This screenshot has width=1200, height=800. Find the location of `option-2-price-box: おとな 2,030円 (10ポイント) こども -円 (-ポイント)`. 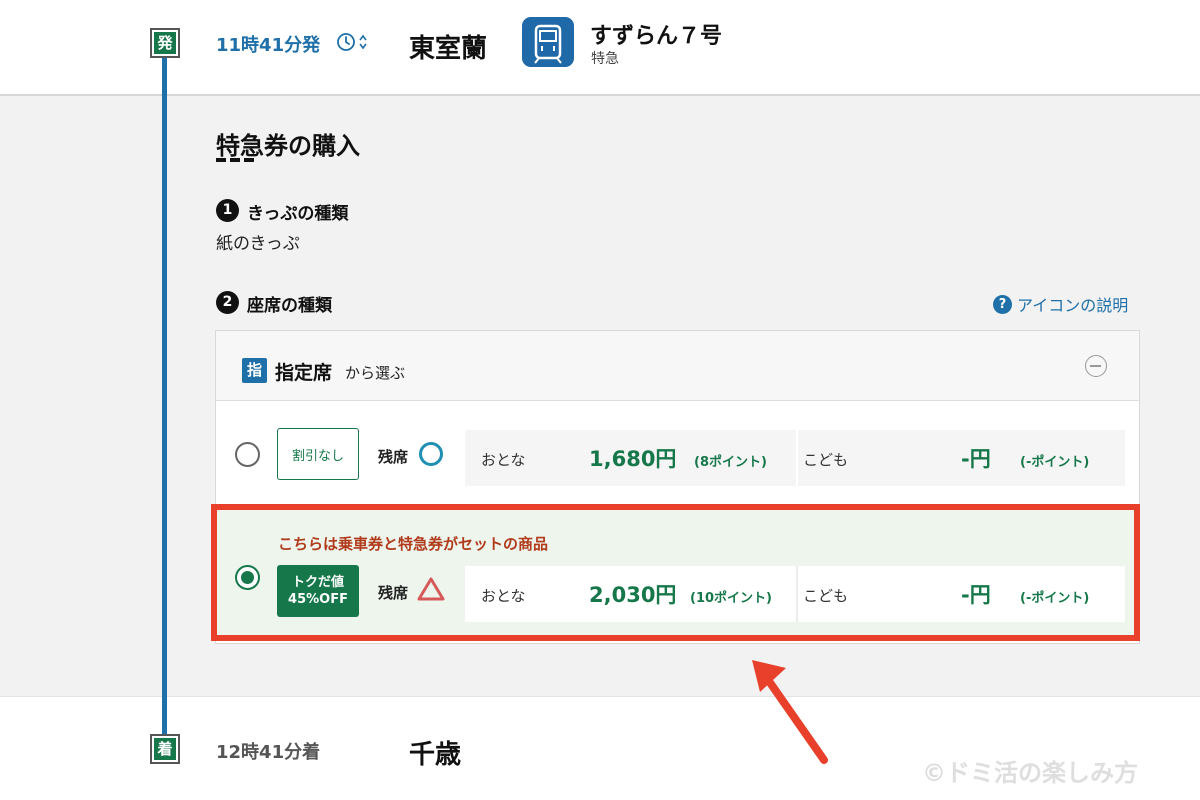

option-2-price-box: おとな 2,030円 (10ポイント) こども -円 (-ポイント) is located at coordinates (795, 594).